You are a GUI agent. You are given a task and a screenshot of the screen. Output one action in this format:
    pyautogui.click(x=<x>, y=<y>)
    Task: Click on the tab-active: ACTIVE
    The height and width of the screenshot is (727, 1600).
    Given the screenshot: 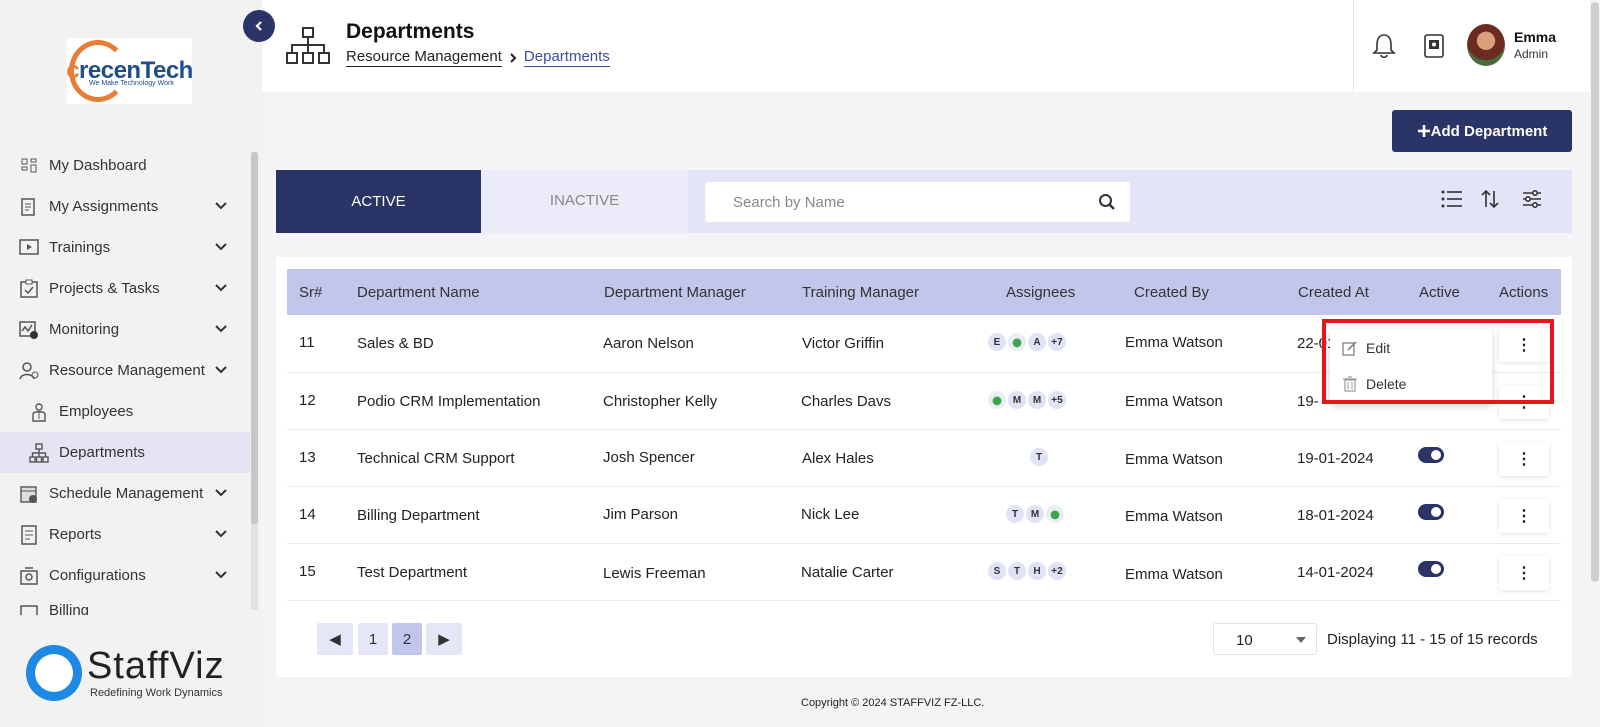 What is the action you would take?
    pyautogui.click(x=378, y=201)
    